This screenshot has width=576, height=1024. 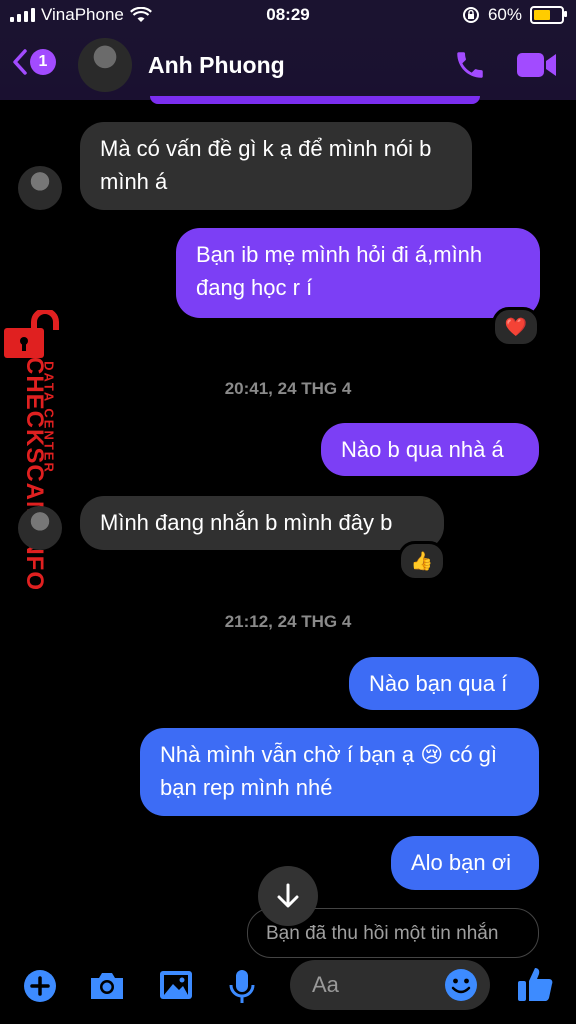 I want to click on arrow-down-icon, so click(x=288, y=895).